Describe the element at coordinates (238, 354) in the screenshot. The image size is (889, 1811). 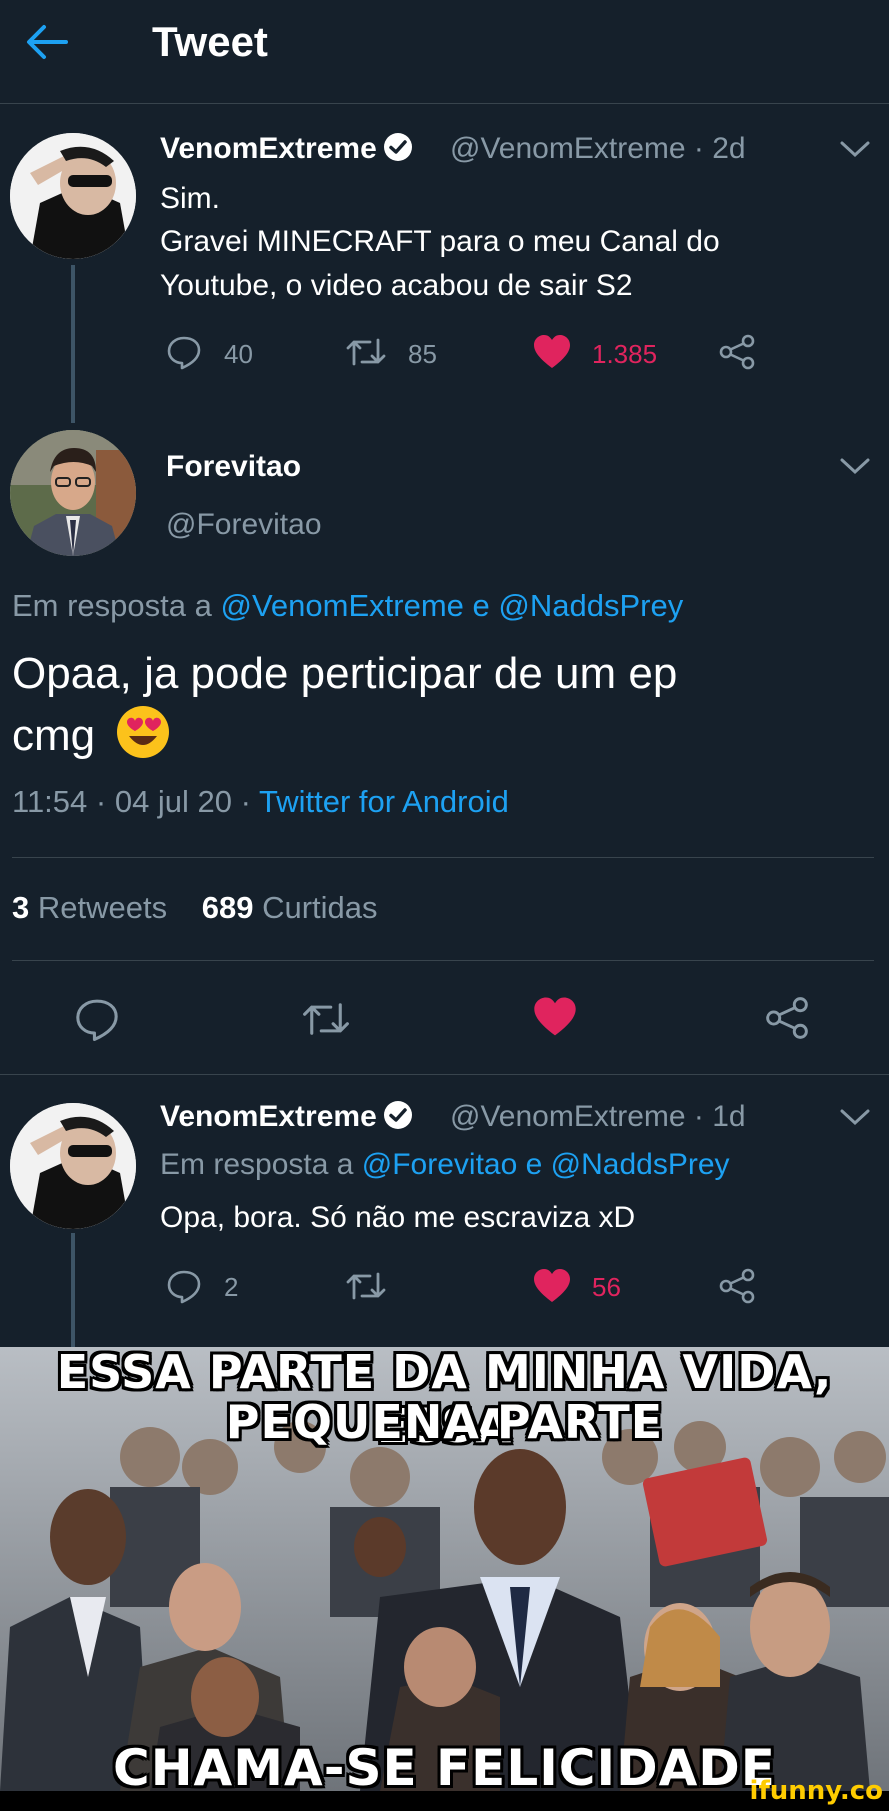
I see `reply-count: 40` at that location.